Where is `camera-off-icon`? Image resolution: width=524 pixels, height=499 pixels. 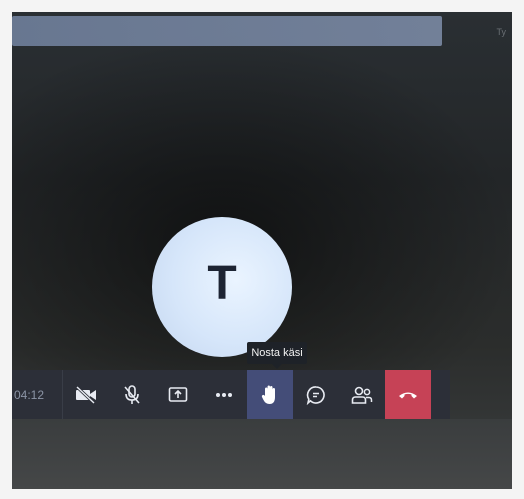 camera-off-icon is located at coordinates (85, 394).